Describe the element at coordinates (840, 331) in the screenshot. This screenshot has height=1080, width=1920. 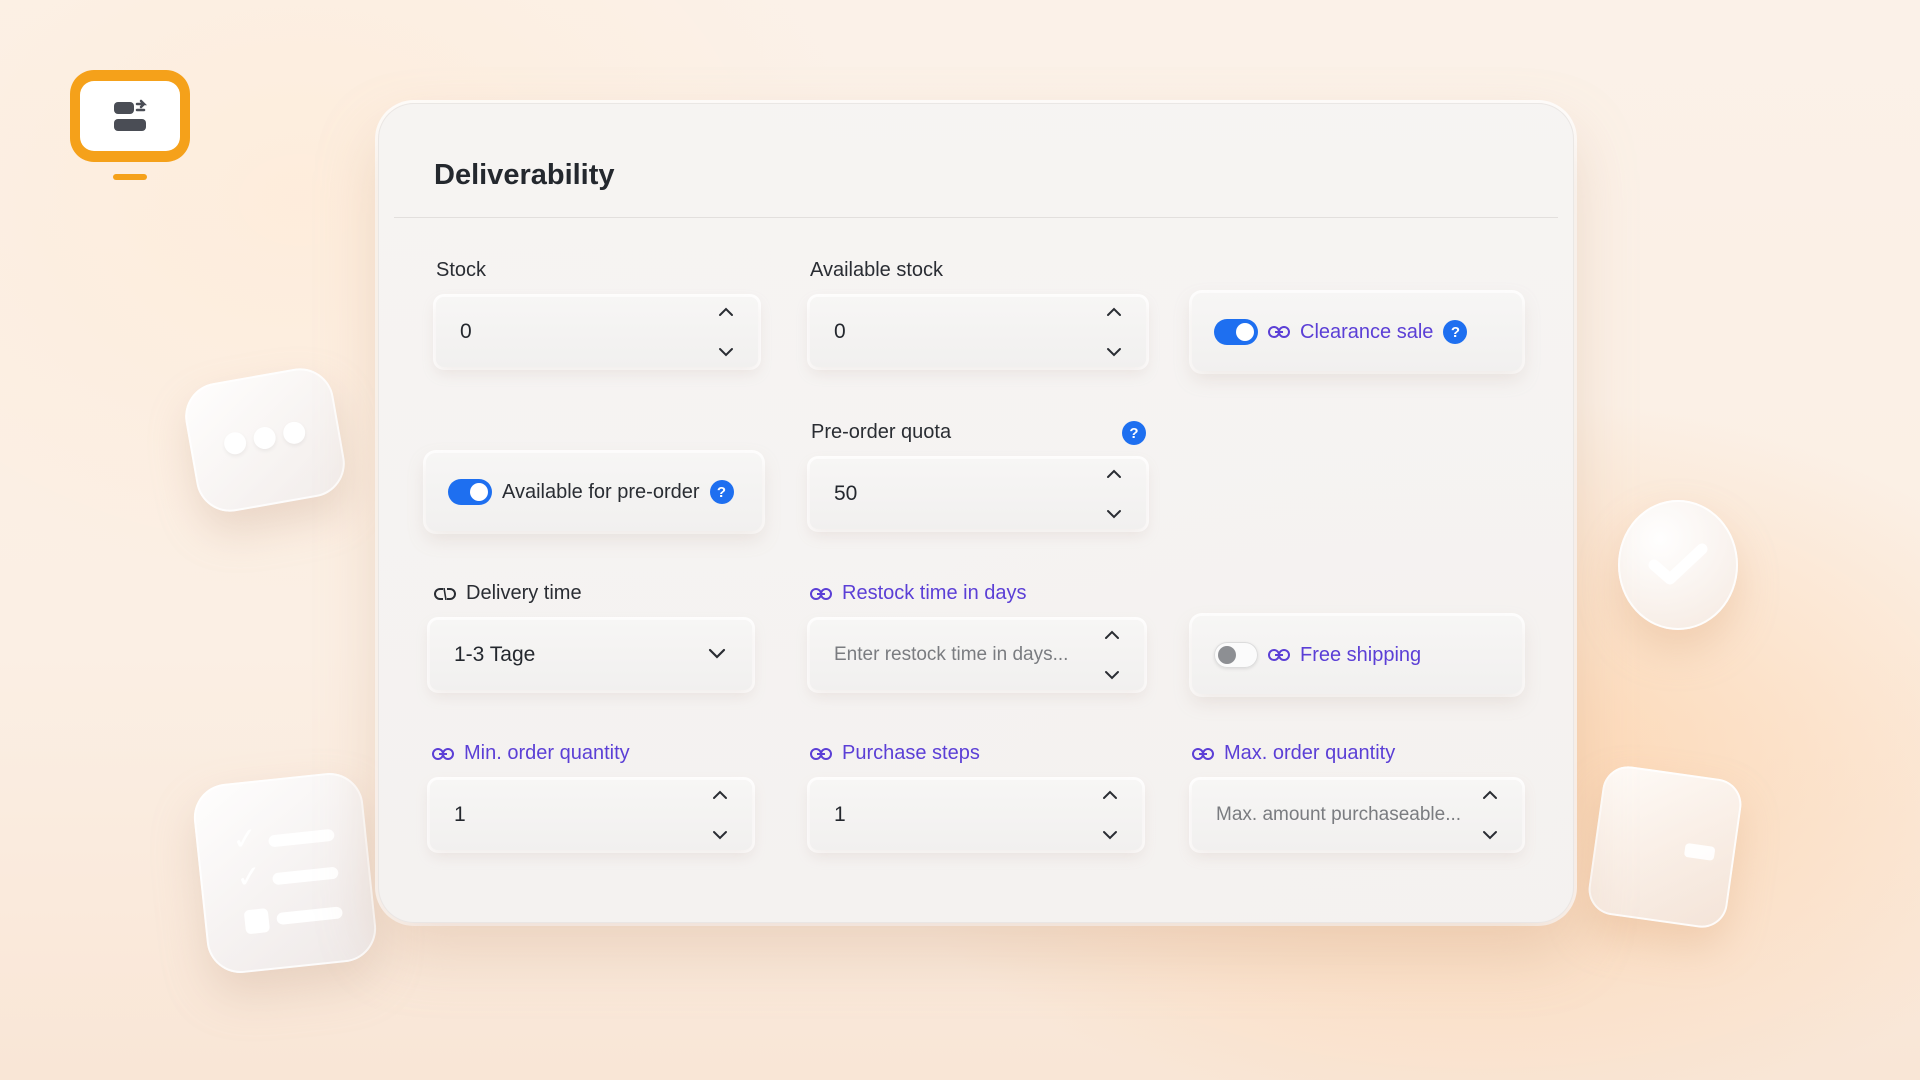
I see `available-stock-value: 0` at that location.